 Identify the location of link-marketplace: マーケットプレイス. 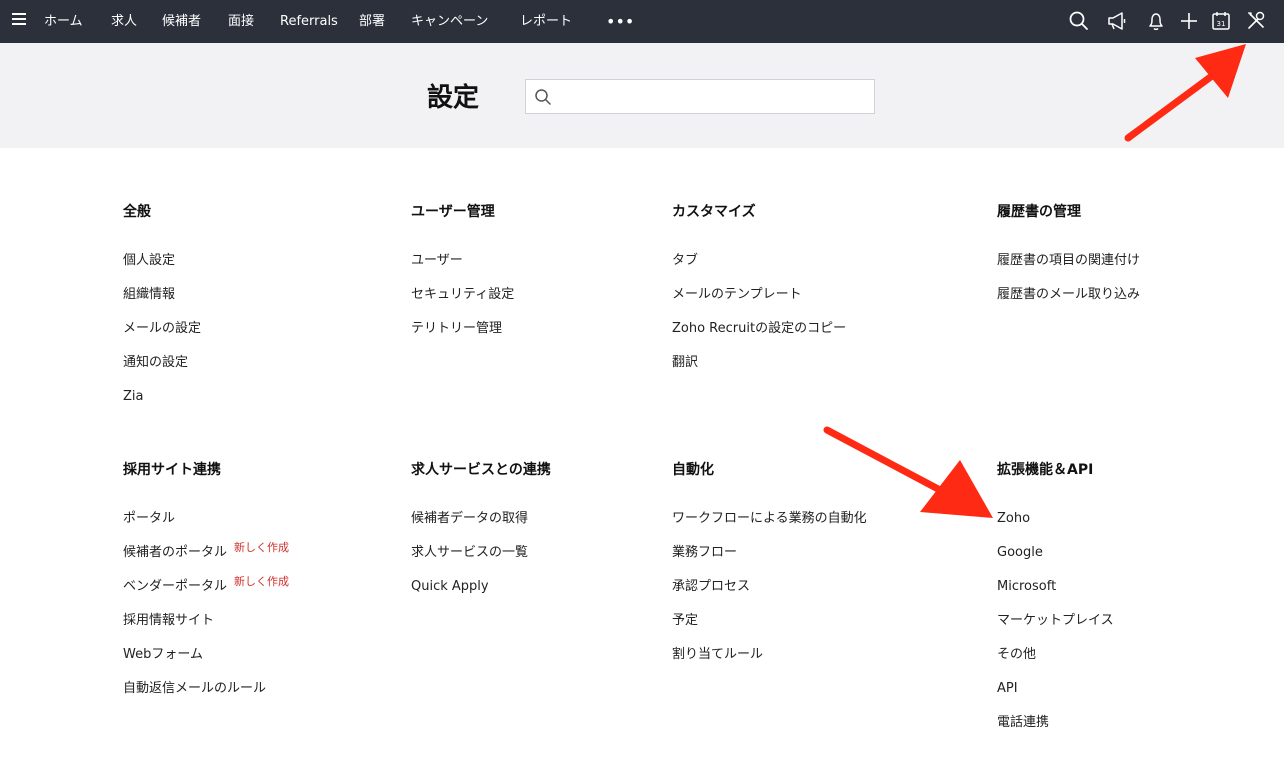
(1055, 620).